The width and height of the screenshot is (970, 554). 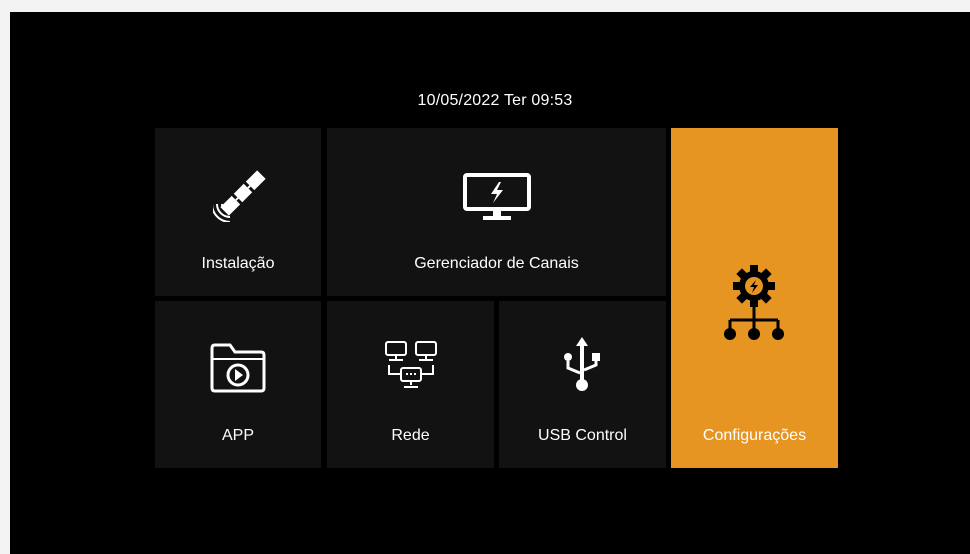 I want to click on app-label: APP, so click(x=237, y=435).